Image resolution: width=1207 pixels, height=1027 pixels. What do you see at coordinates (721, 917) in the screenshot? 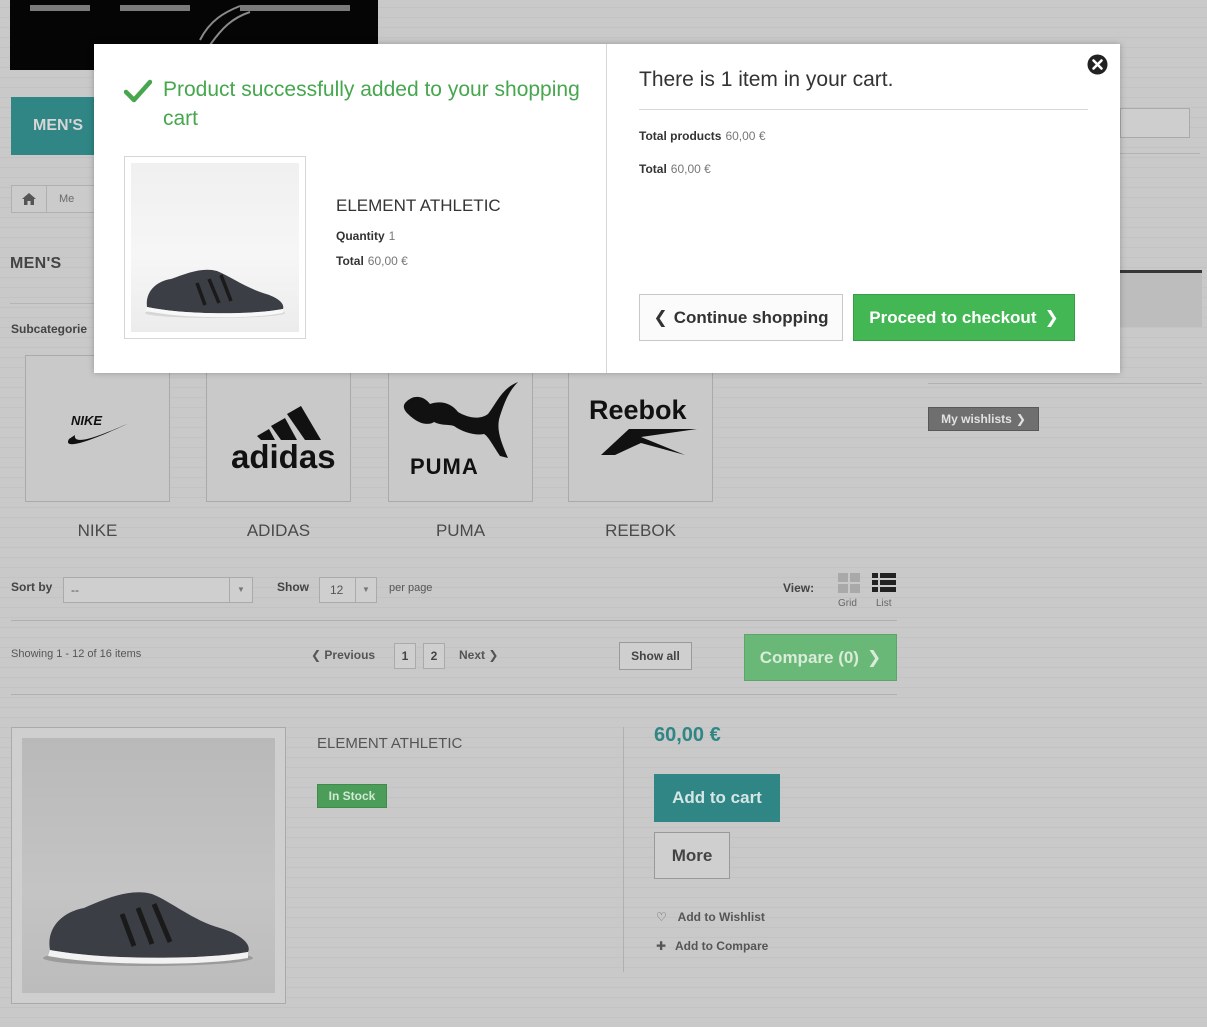
I see `add-to-wishlist-label: Add to Wishlist` at bounding box center [721, 917].